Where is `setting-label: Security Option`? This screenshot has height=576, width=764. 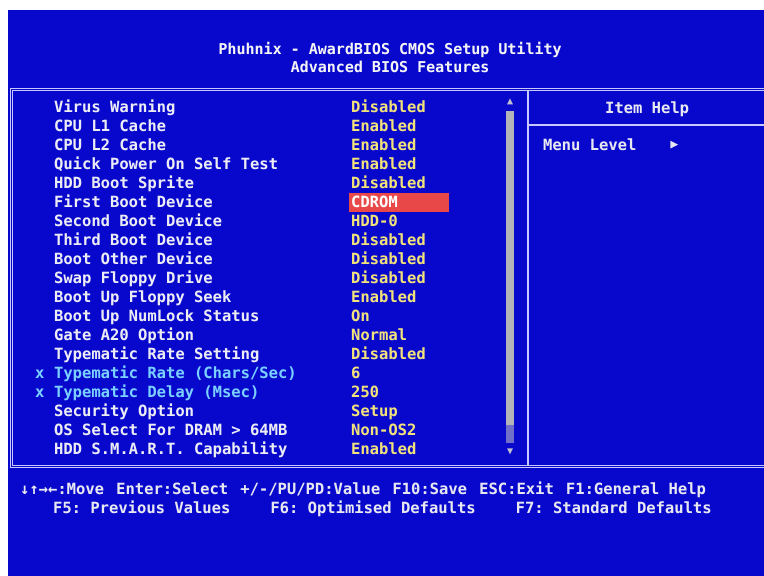
setting-label: Security Option is located at coordinates (124, 411).